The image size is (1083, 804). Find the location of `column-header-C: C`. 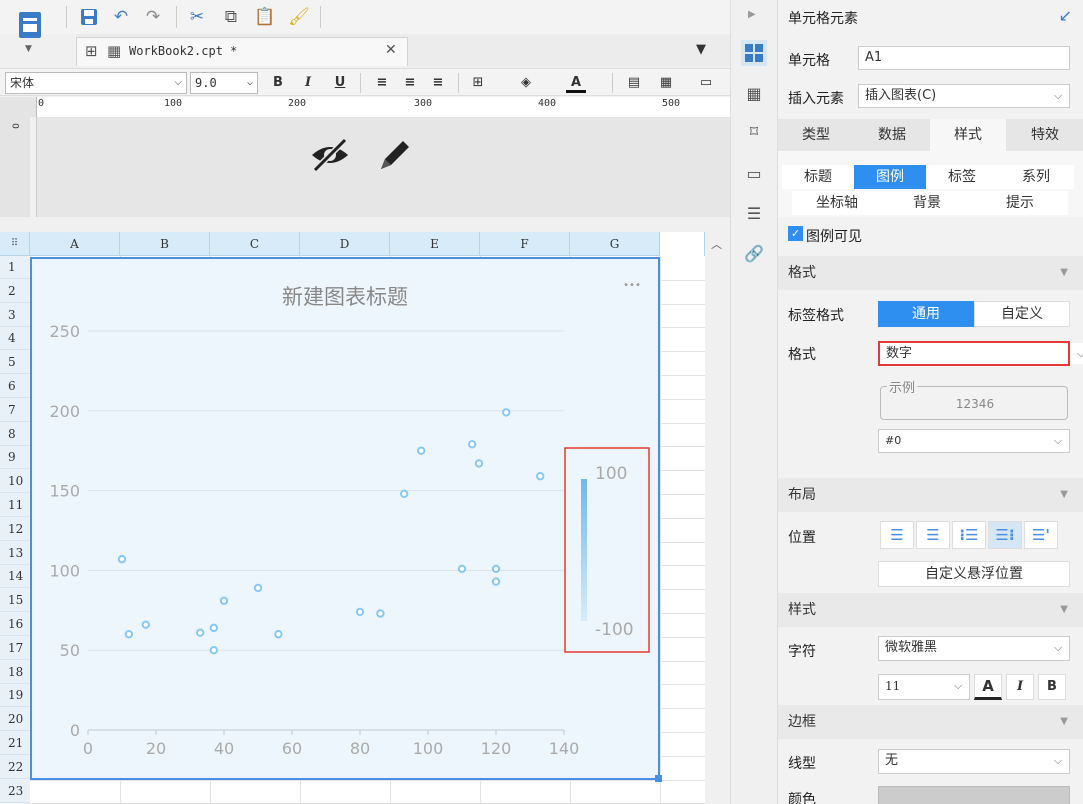

column-header-C: C is located at coordinates (255, 244).